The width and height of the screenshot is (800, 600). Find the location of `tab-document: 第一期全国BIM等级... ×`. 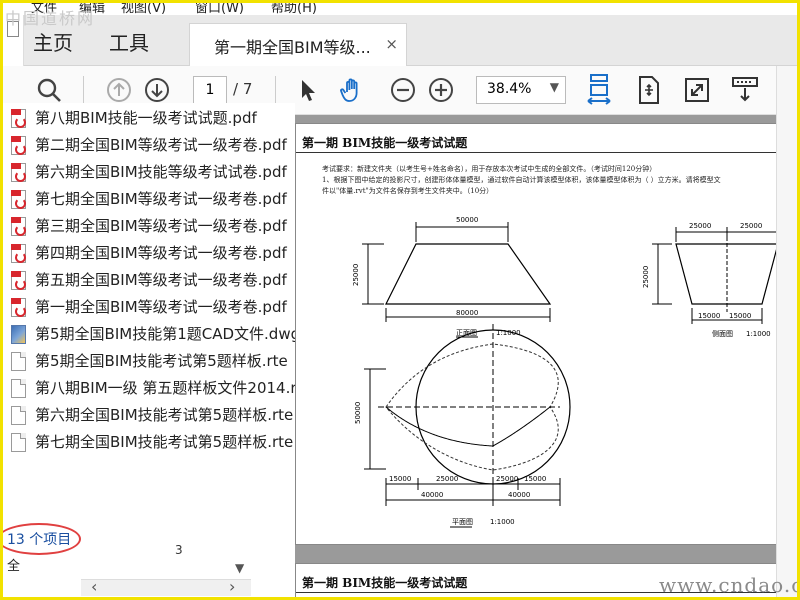

tab-document: 第一期全国BIM等级... × is located at coordinates (298, 44).